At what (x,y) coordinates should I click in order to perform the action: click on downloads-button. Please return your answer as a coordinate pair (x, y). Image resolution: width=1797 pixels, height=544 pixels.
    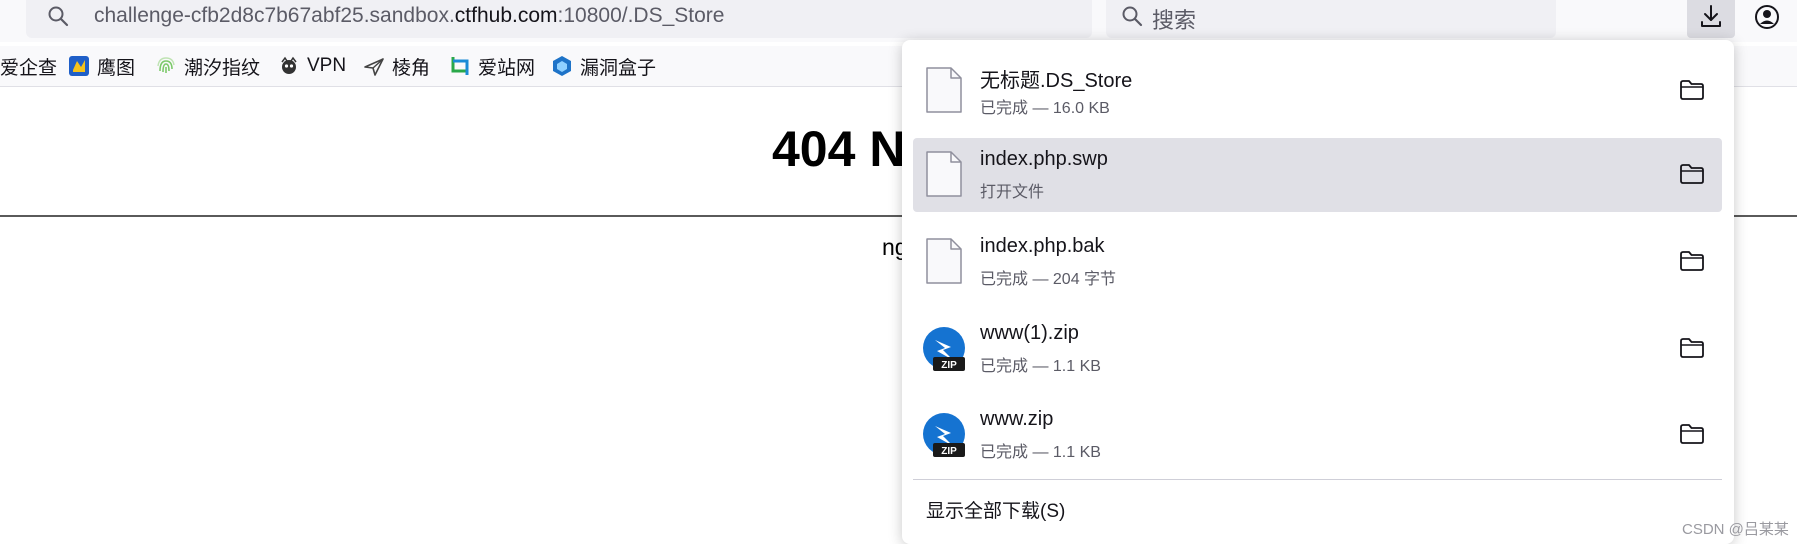
    Looking at the image, I should click on (1711, 19).